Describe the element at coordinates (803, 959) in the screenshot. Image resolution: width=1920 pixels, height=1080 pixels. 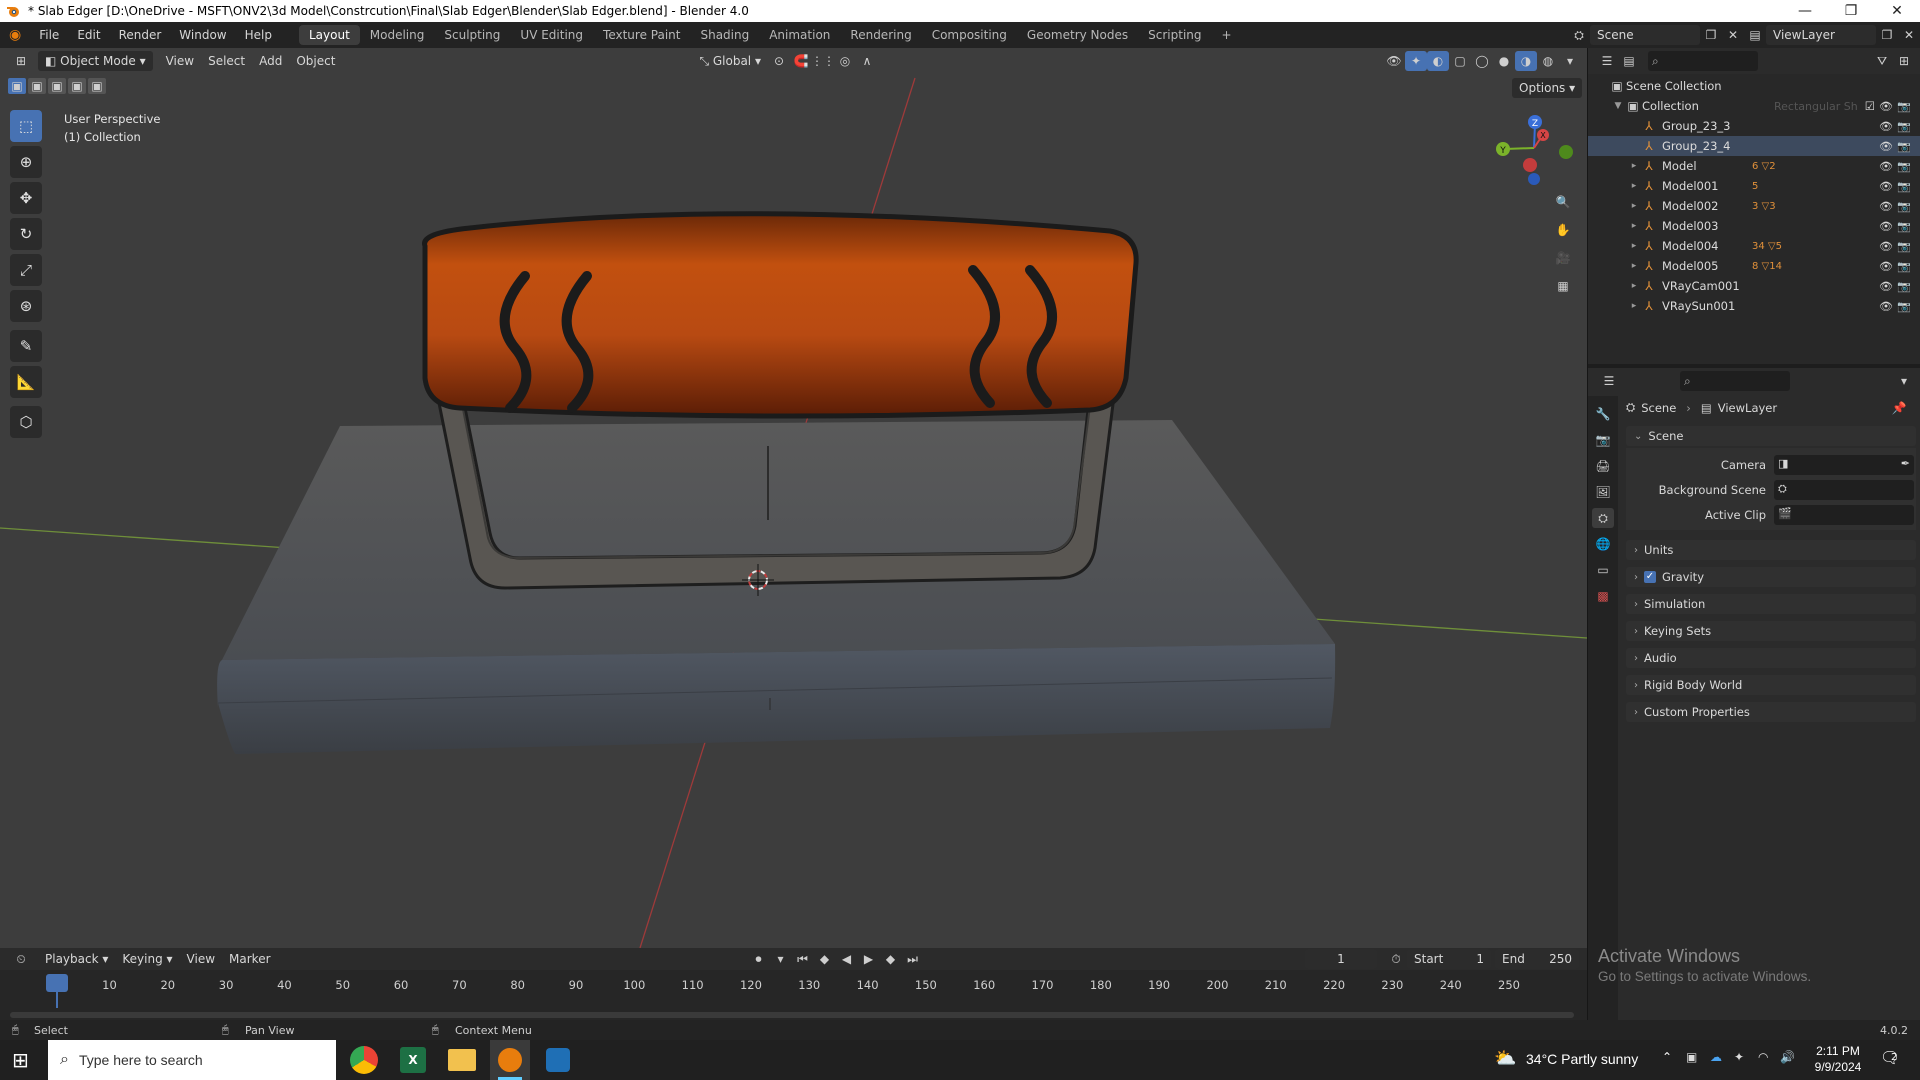
I see `jump-start-icon: ⏮` at that location.